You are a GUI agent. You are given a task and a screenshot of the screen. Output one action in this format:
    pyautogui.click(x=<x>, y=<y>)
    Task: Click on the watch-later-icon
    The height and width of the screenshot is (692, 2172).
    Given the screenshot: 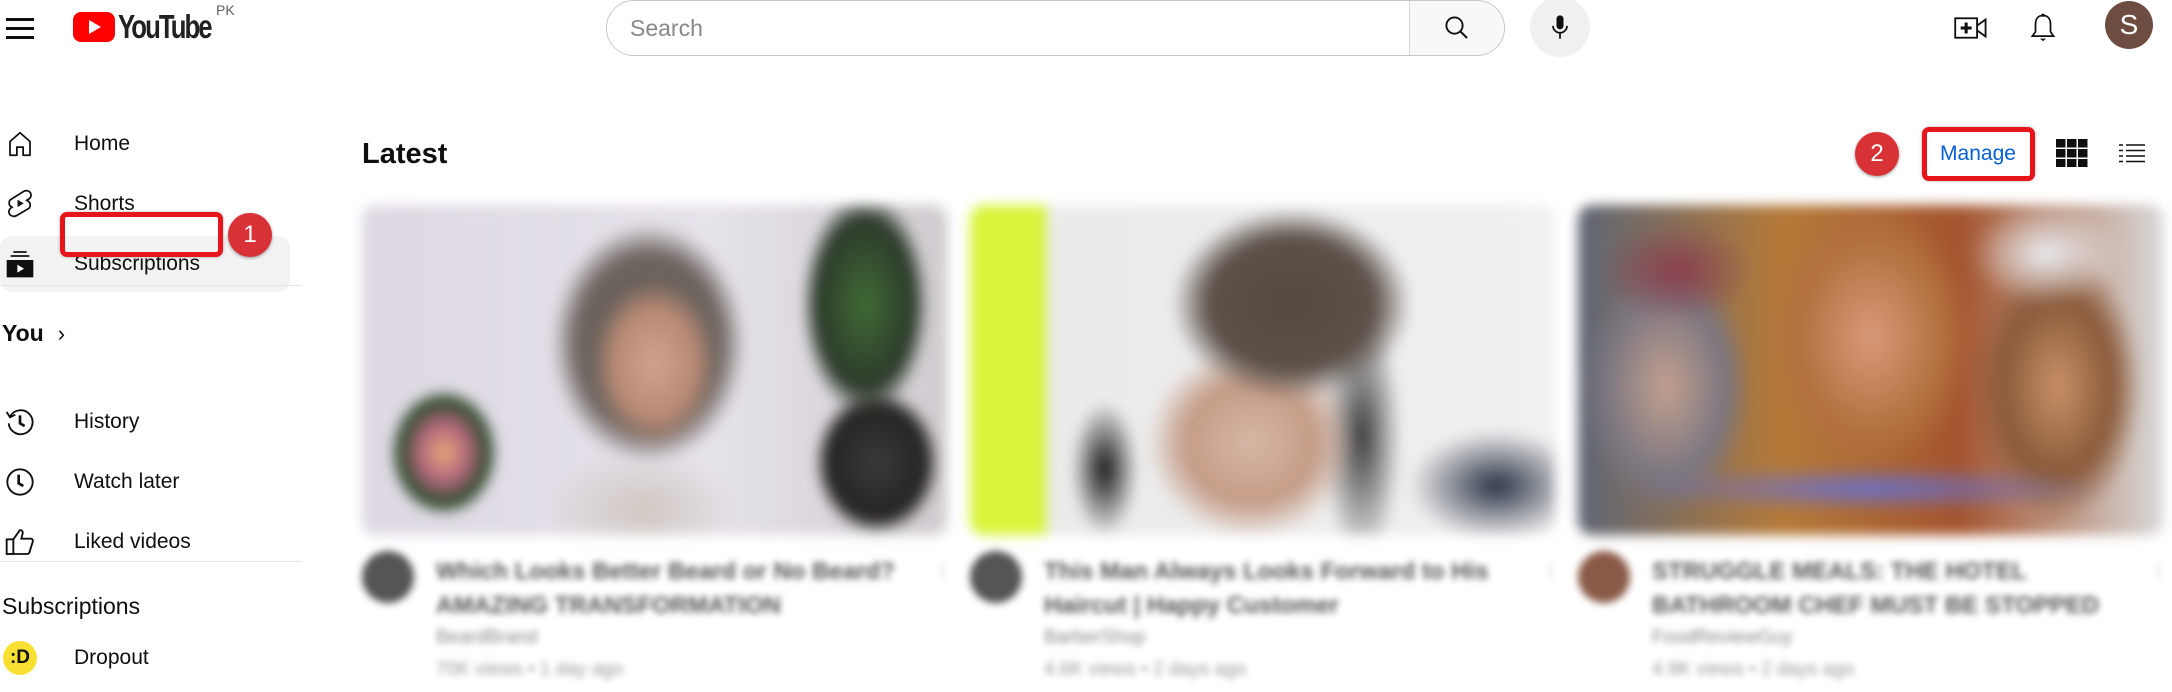 What is the action you would take?
    pyautogui.click(x=20, y=482)
    